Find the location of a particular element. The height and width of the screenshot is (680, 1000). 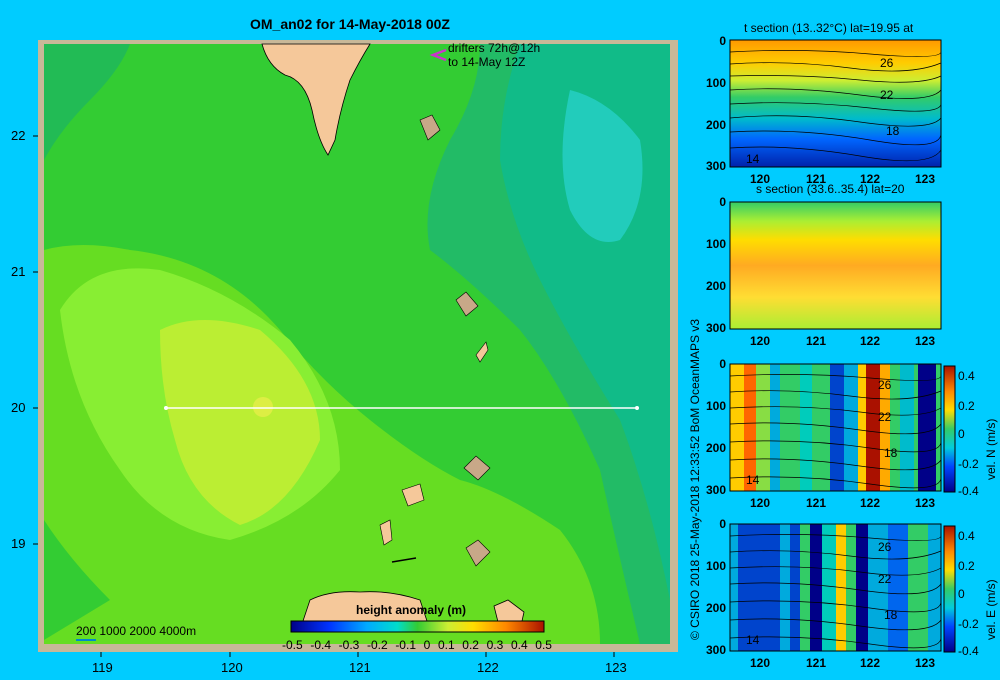

s-section-title: s section (33.6..35.4) lat=20 is located at coordinates (830, 189).